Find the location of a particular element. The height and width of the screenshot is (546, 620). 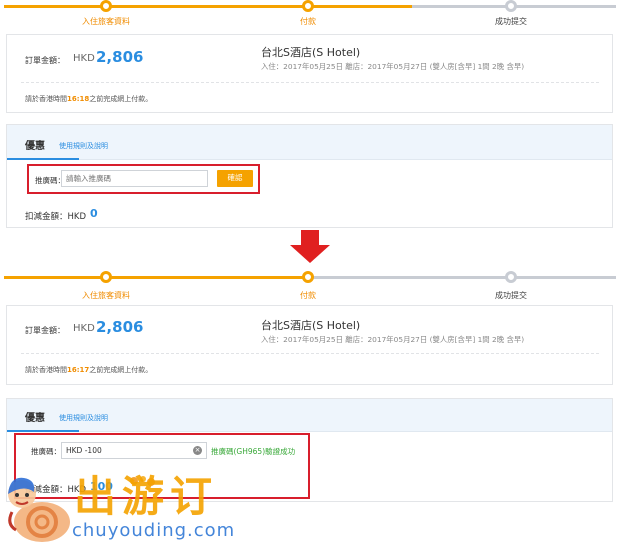

payment-deadline-time: 16:17 is located at coordinates (78, 370).